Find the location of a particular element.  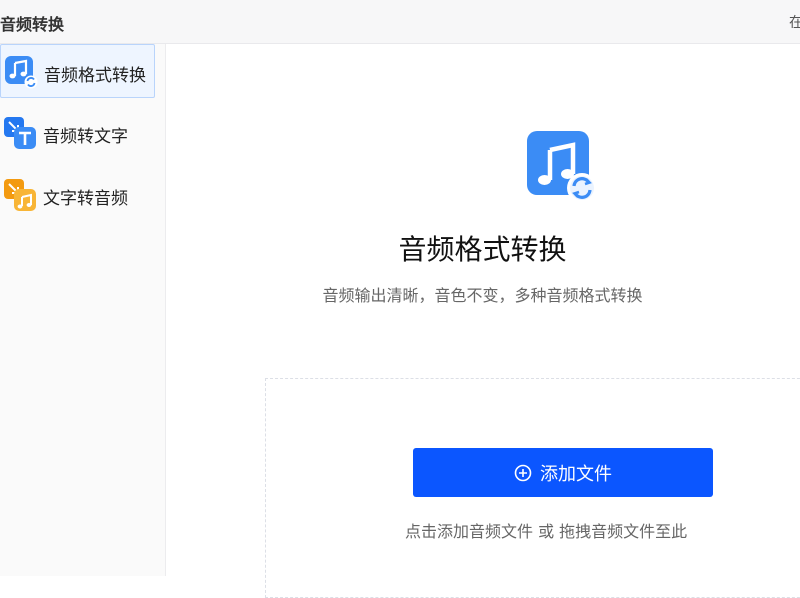

add-circle-icon is located at coordinates (523, 472).